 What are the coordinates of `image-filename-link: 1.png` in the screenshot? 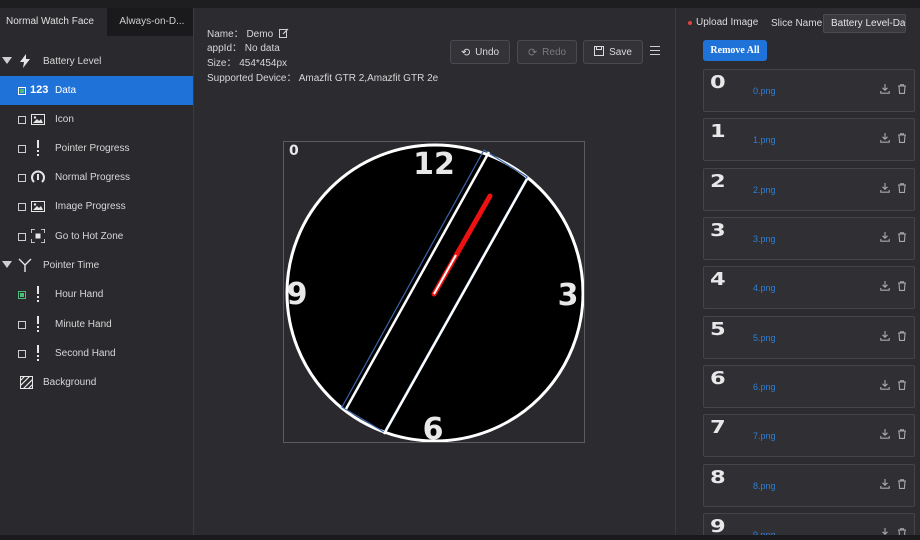 It's located at (764, 140).